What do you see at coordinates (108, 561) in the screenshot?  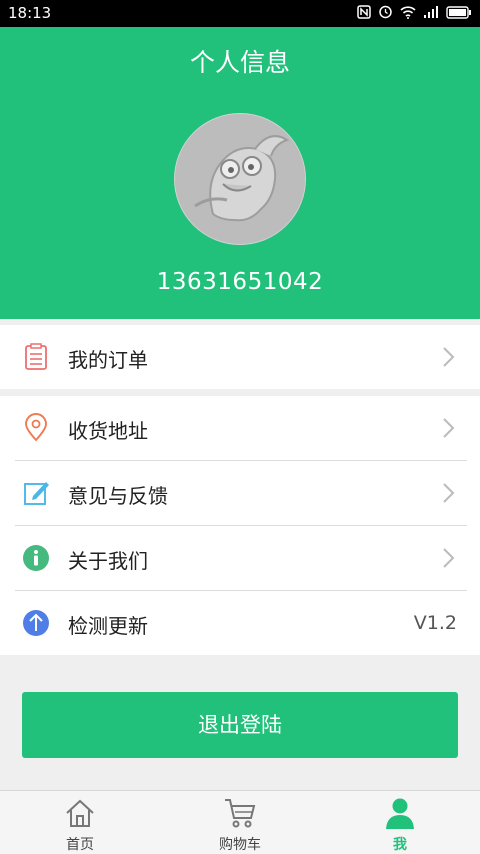 I see `menu-item-label: 关于我们` at bounding box center [108, 561].